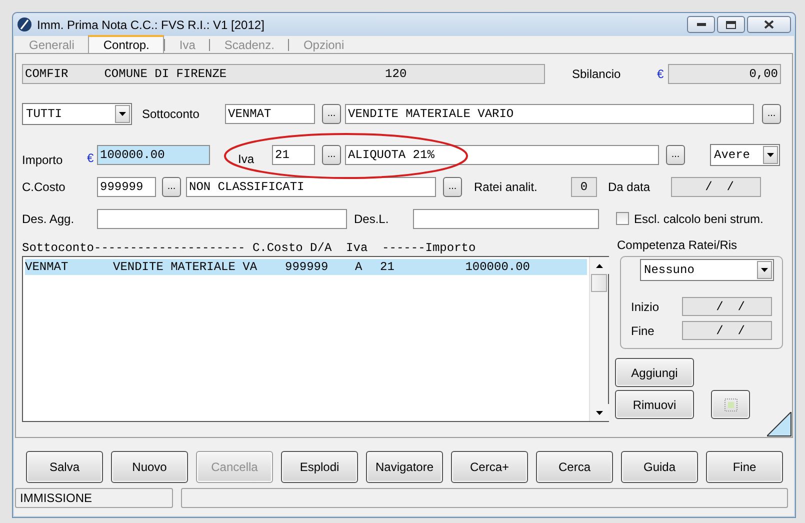 The height and width of the screenshot is (523, 805). I want to click on resize-corner-icon, so click(779, 424).